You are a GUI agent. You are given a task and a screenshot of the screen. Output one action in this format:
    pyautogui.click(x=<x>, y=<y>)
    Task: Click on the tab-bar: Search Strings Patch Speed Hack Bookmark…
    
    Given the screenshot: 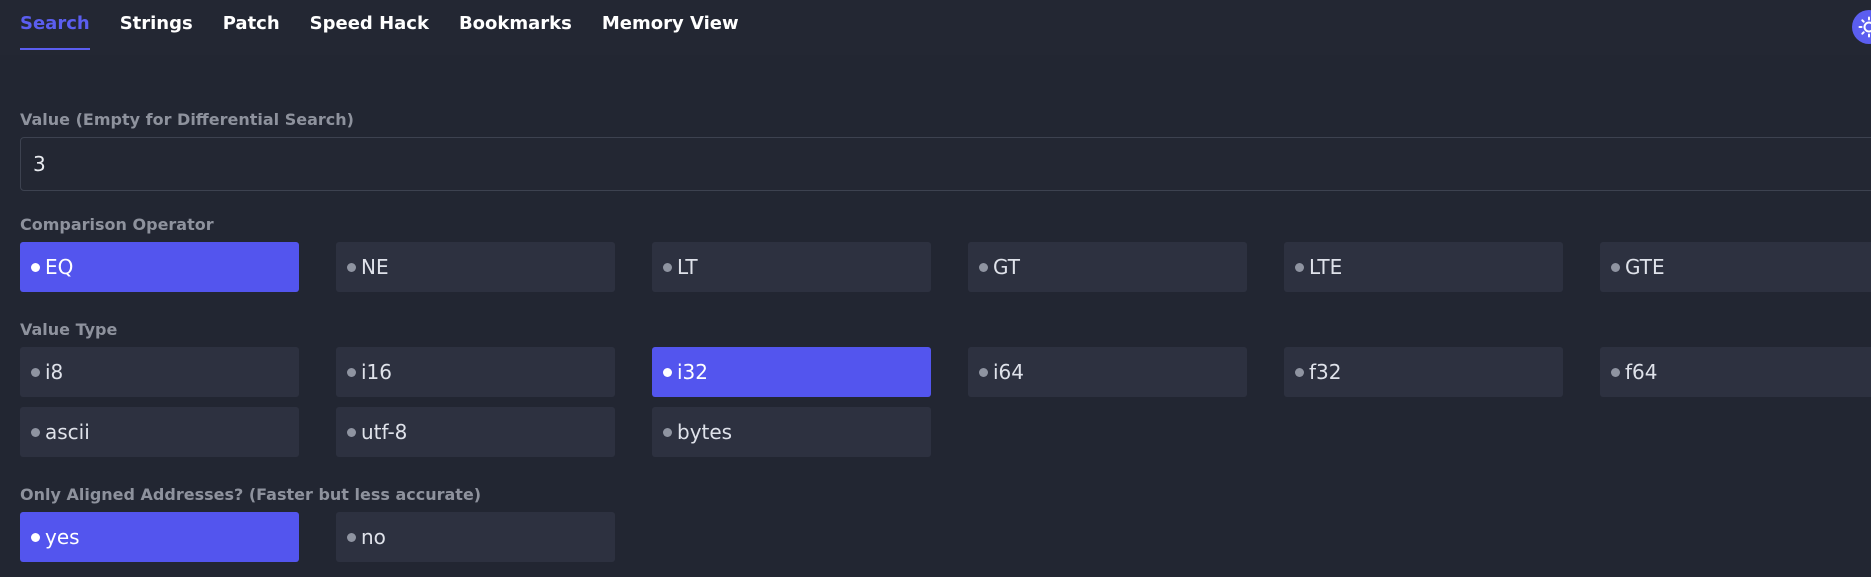 What is the action you would take?
    pyautogui.click(x=394, y=27)
    